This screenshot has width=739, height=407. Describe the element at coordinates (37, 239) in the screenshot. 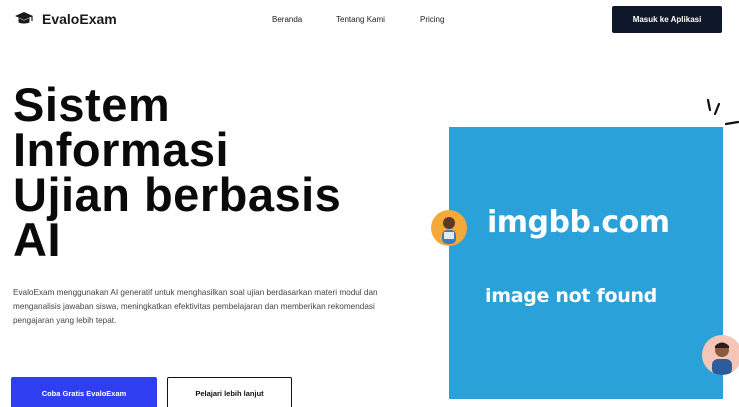

I see `hero-title-line: AI` at that location.